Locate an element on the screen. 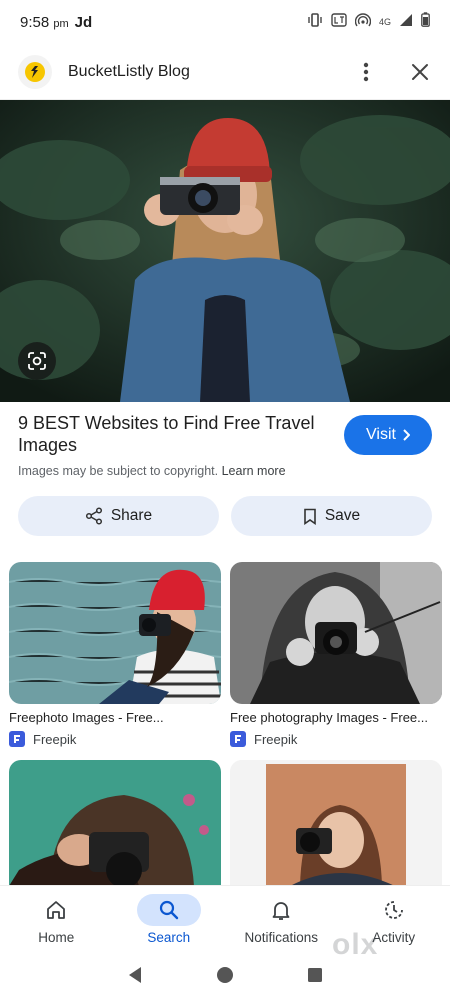  site-title: BucketListly Blog is located at coordinates (129, 72).